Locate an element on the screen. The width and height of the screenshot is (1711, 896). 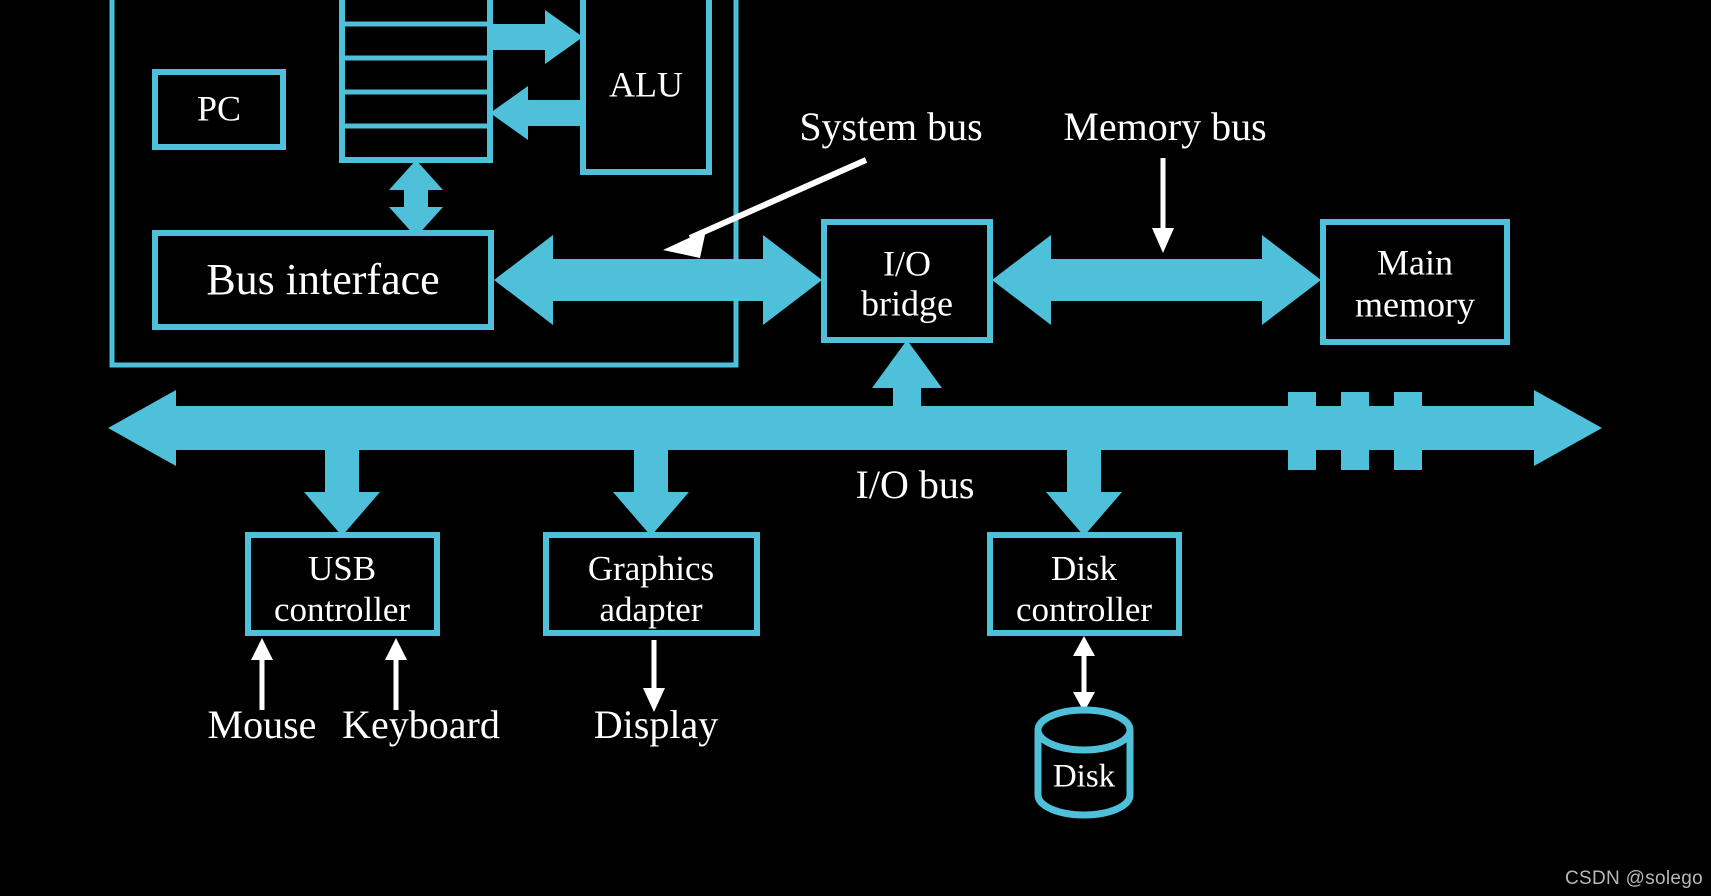
mouse-arrow is located at coordinates (262, 674).